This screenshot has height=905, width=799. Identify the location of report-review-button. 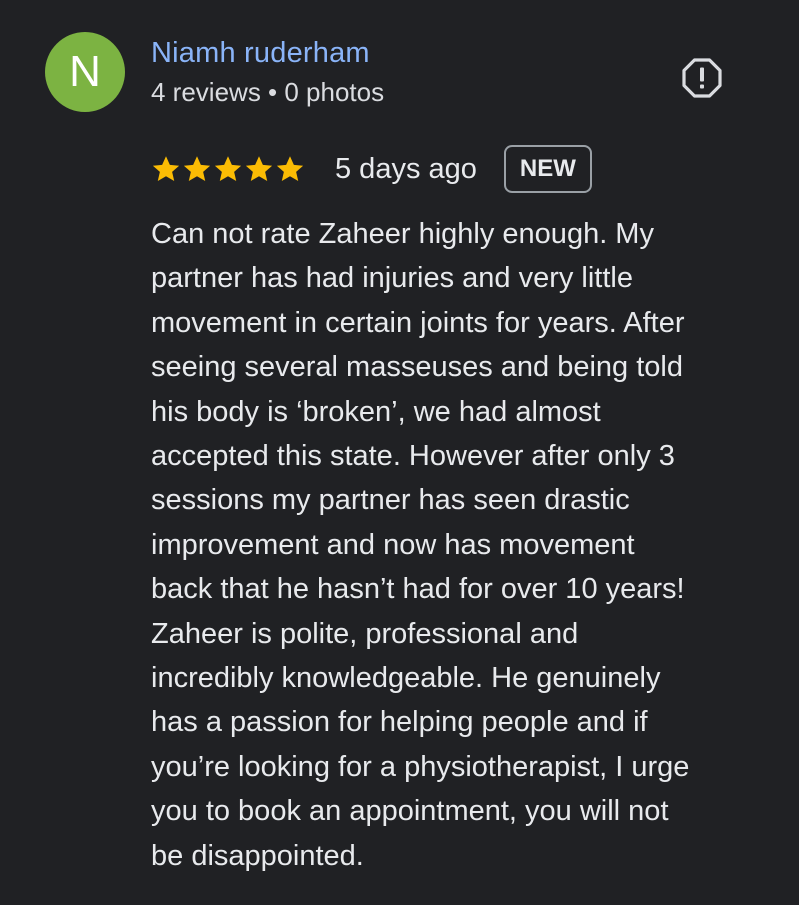
(702, 78).